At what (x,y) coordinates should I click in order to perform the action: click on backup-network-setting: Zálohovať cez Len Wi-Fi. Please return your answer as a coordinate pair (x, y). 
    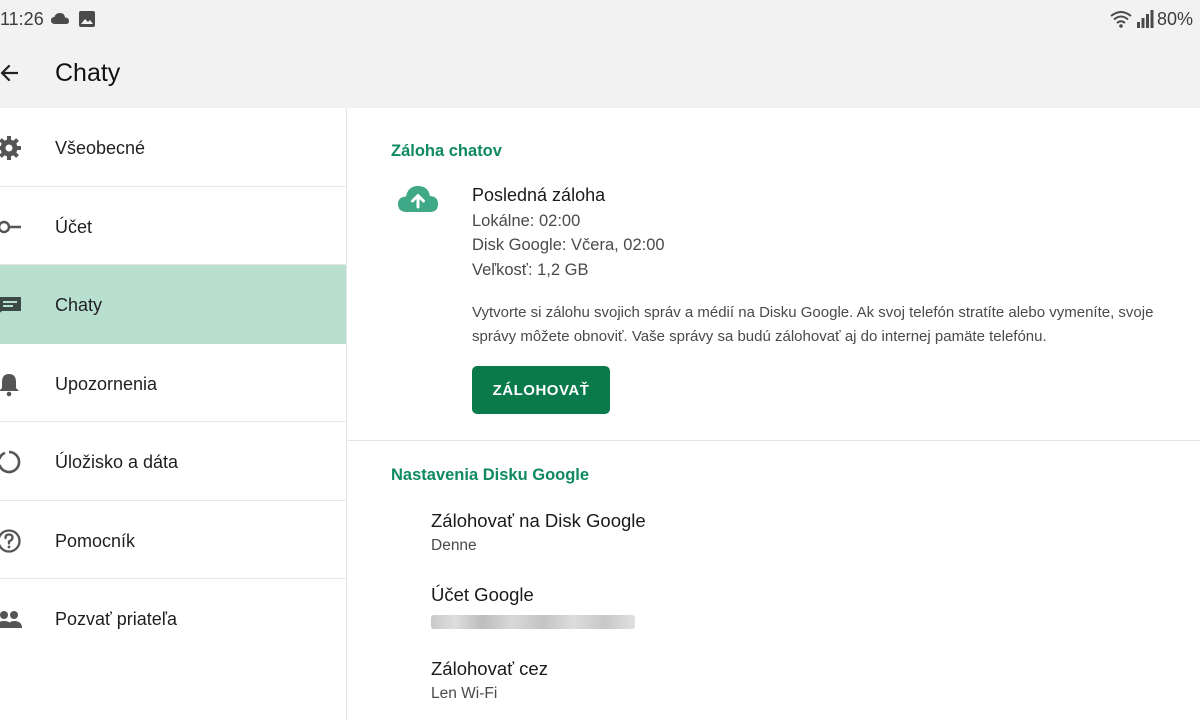
    Looking at the image, I should click on (489, 680).